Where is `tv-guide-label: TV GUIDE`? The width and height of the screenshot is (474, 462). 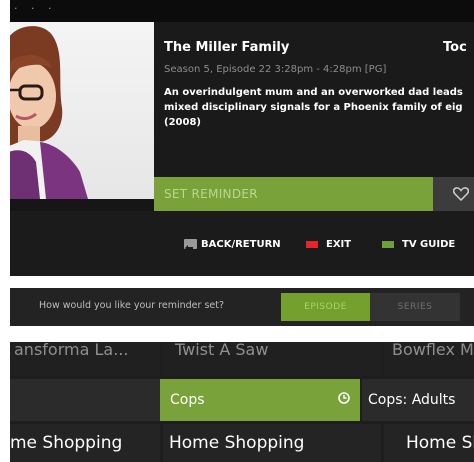 tv-guide-label: TV GUIDE is located at coordinates (428, 244).